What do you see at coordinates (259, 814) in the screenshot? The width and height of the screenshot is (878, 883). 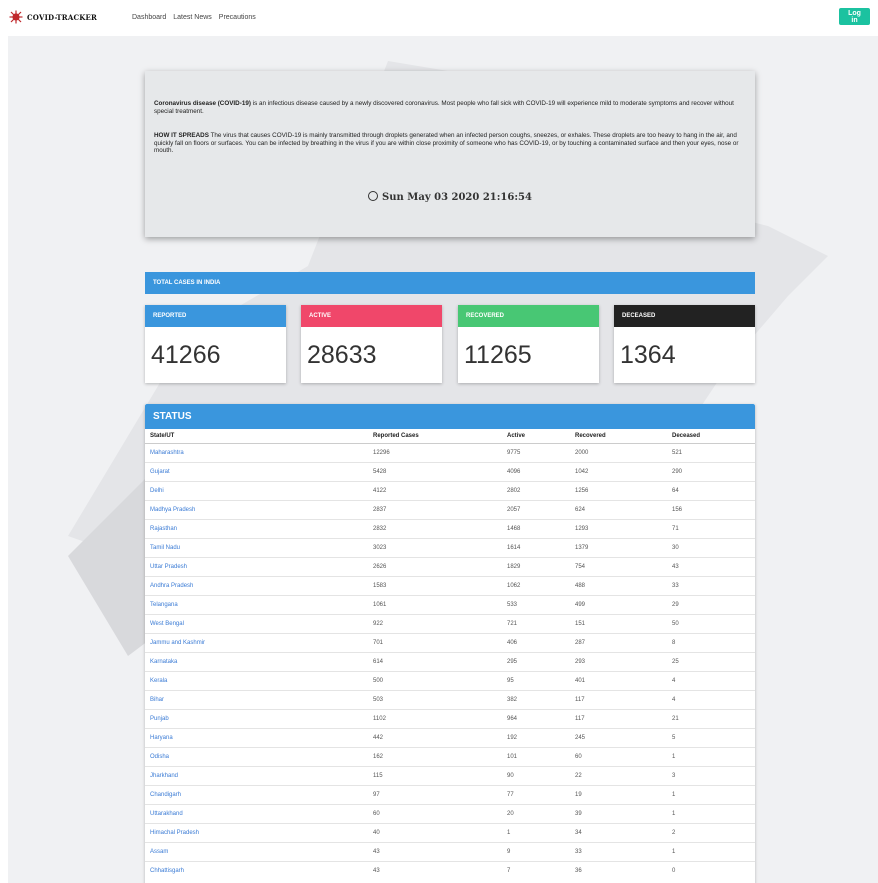 I see `state-link: Uttarakhand` at bounding box center [259, 814].